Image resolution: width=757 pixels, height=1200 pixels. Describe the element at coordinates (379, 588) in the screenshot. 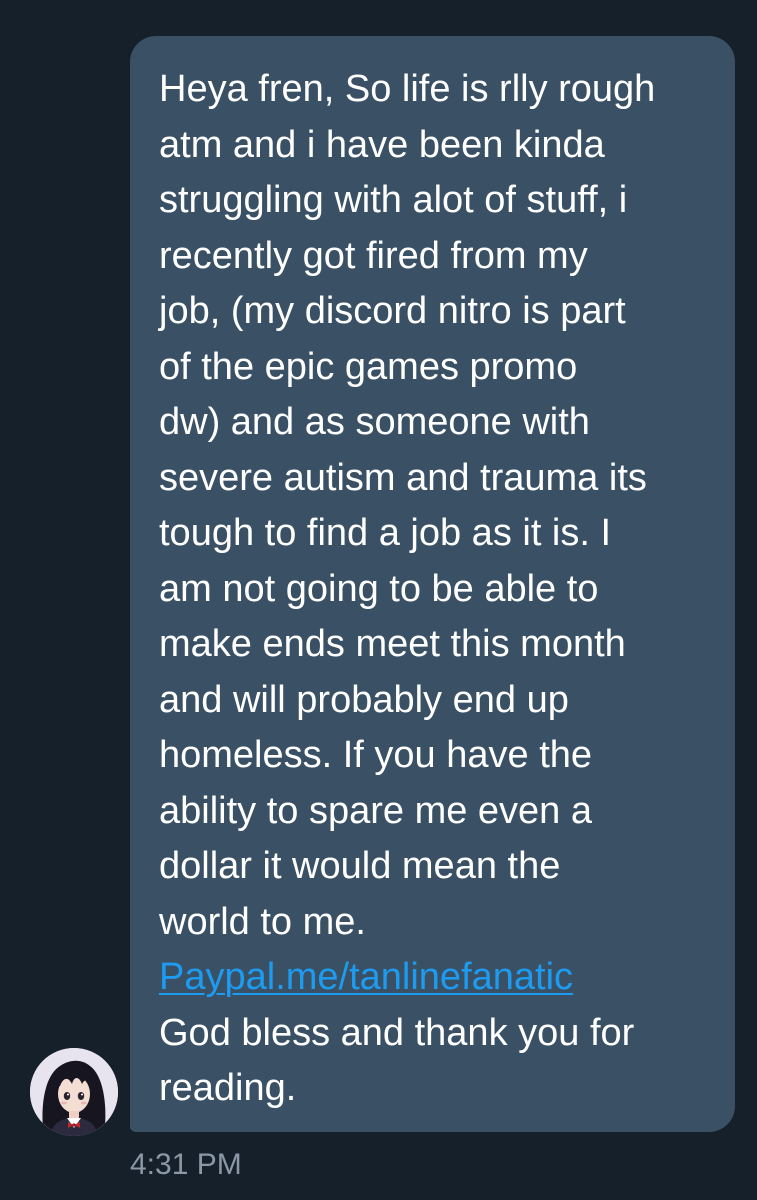

I see `message-line: am not going to be able to` at that location.